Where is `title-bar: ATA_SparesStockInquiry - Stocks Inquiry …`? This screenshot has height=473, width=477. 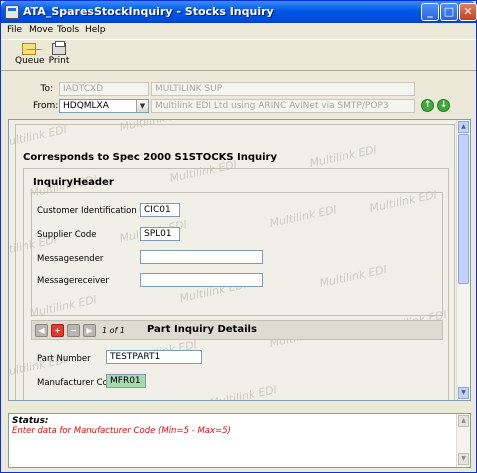 title-bar: ATA_SparesStockInquiry - Stocks Inquiry … is located at coordinates (239, 12).